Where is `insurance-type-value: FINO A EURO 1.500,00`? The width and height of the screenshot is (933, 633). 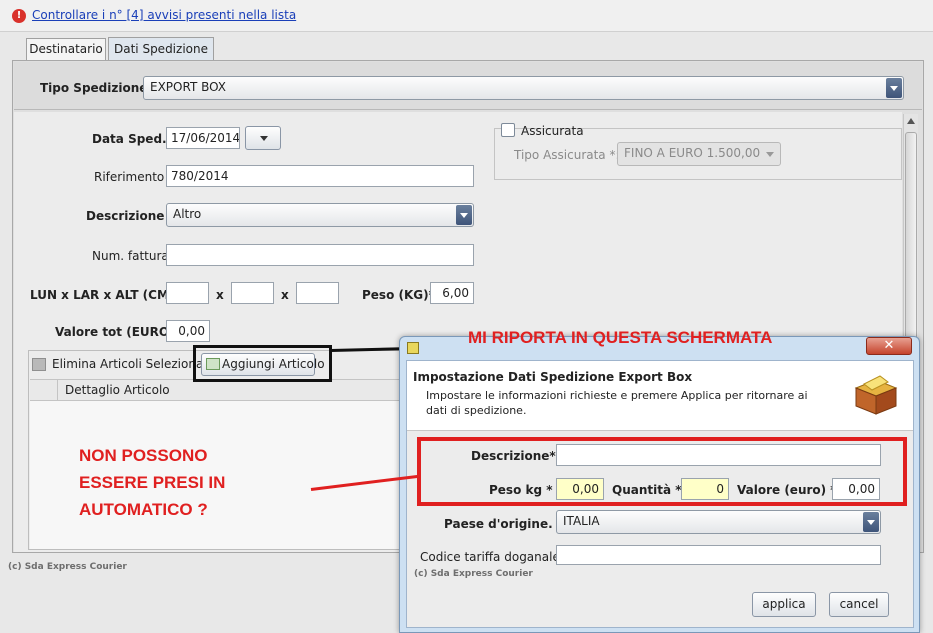 insurance-type-value: FINO A EURO 1.500,00 is located at coordinates (692, 153).